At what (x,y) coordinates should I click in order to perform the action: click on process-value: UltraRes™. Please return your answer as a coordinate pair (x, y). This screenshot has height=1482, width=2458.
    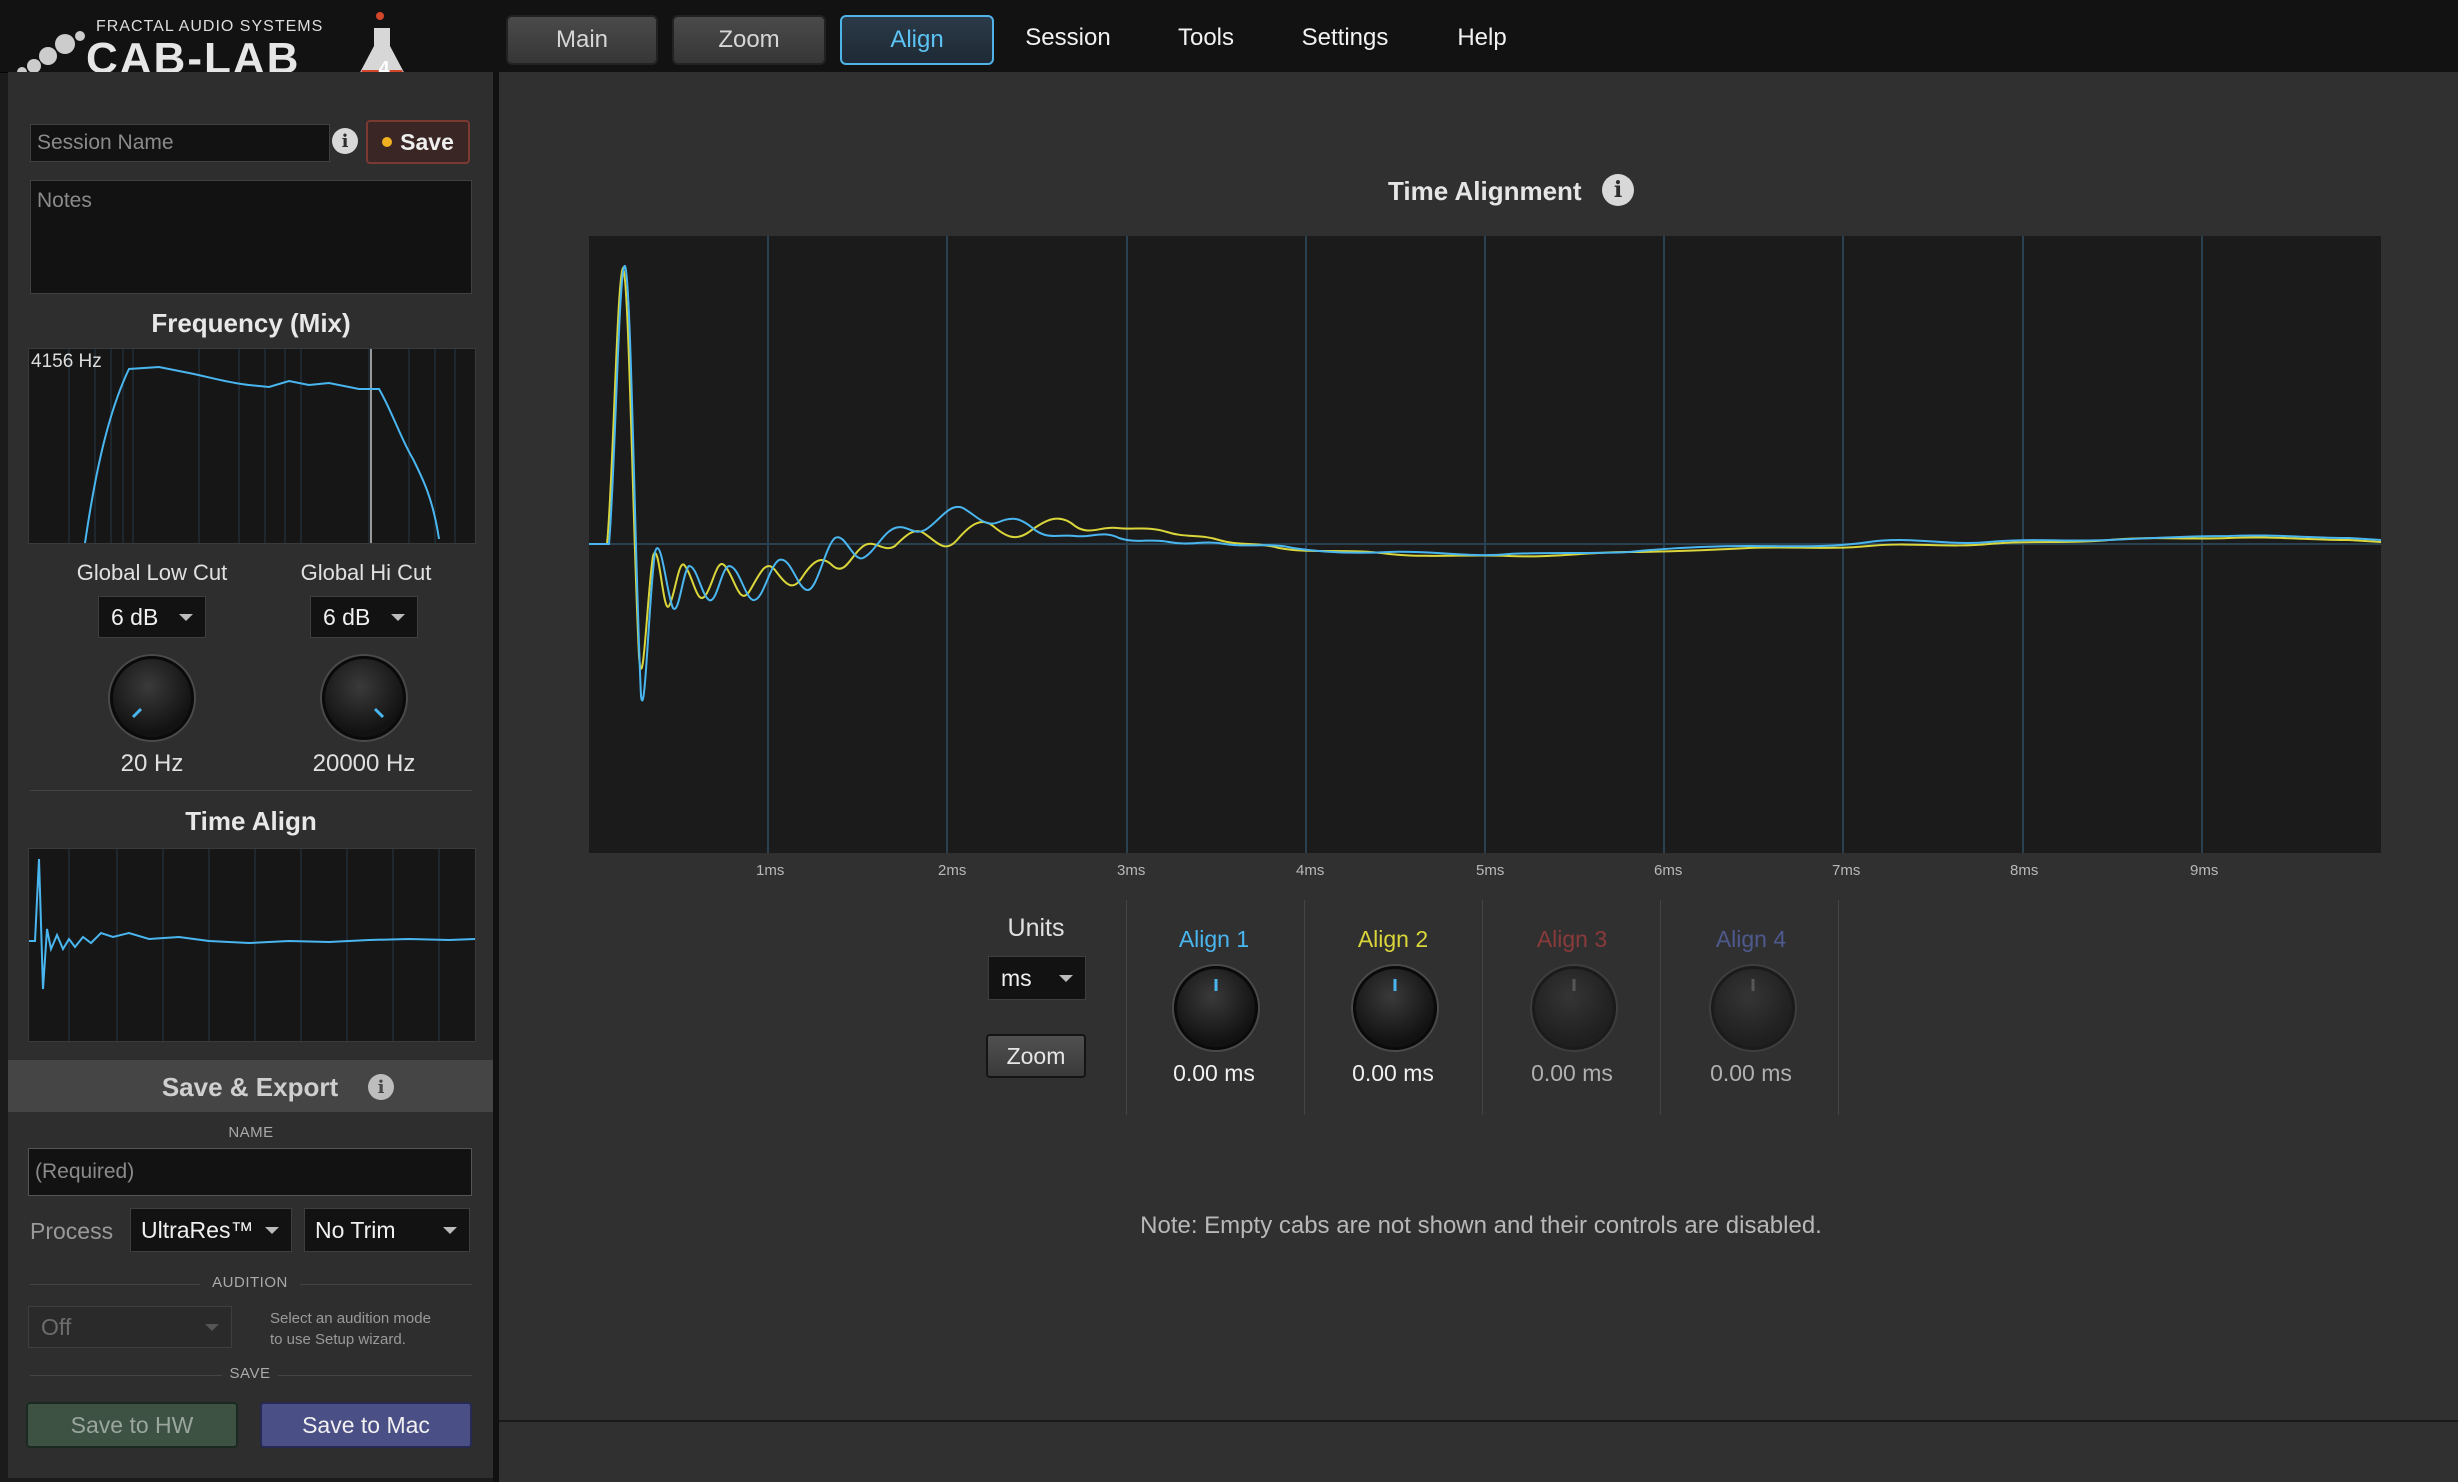
    Looking at the image, I should click on (197, 1229).